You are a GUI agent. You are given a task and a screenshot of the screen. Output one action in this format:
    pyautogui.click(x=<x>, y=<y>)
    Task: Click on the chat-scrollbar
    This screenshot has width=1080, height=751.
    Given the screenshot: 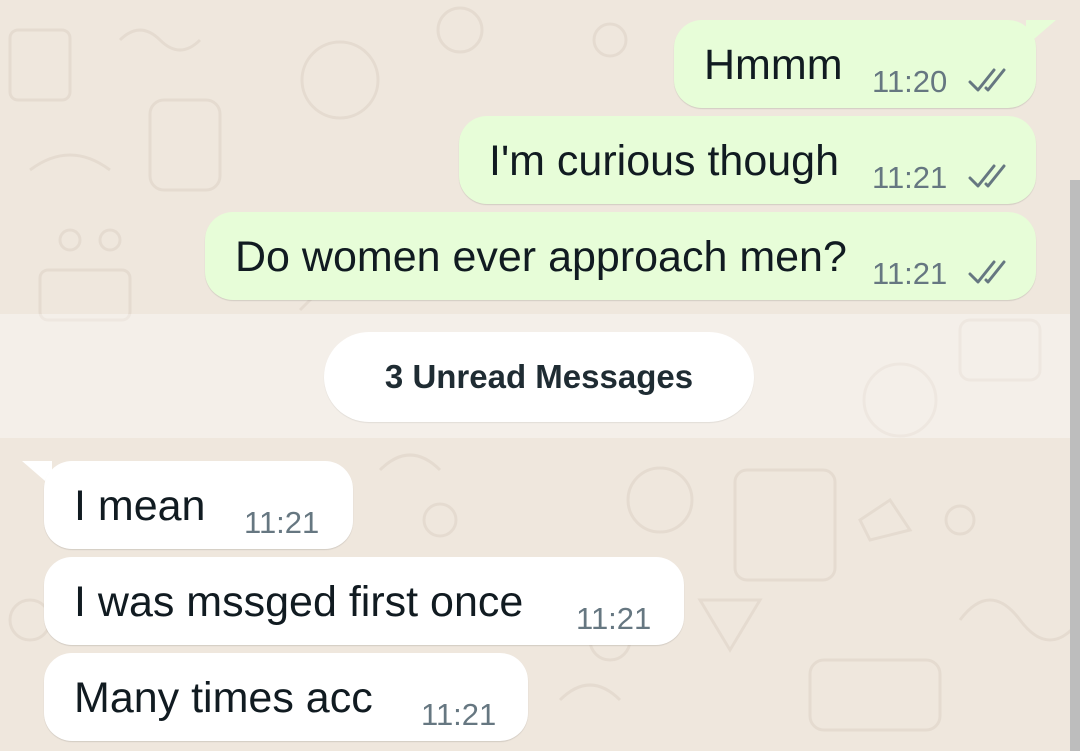 What is the action you would take?
    pyautogui.click(x=1075, y=465)
    